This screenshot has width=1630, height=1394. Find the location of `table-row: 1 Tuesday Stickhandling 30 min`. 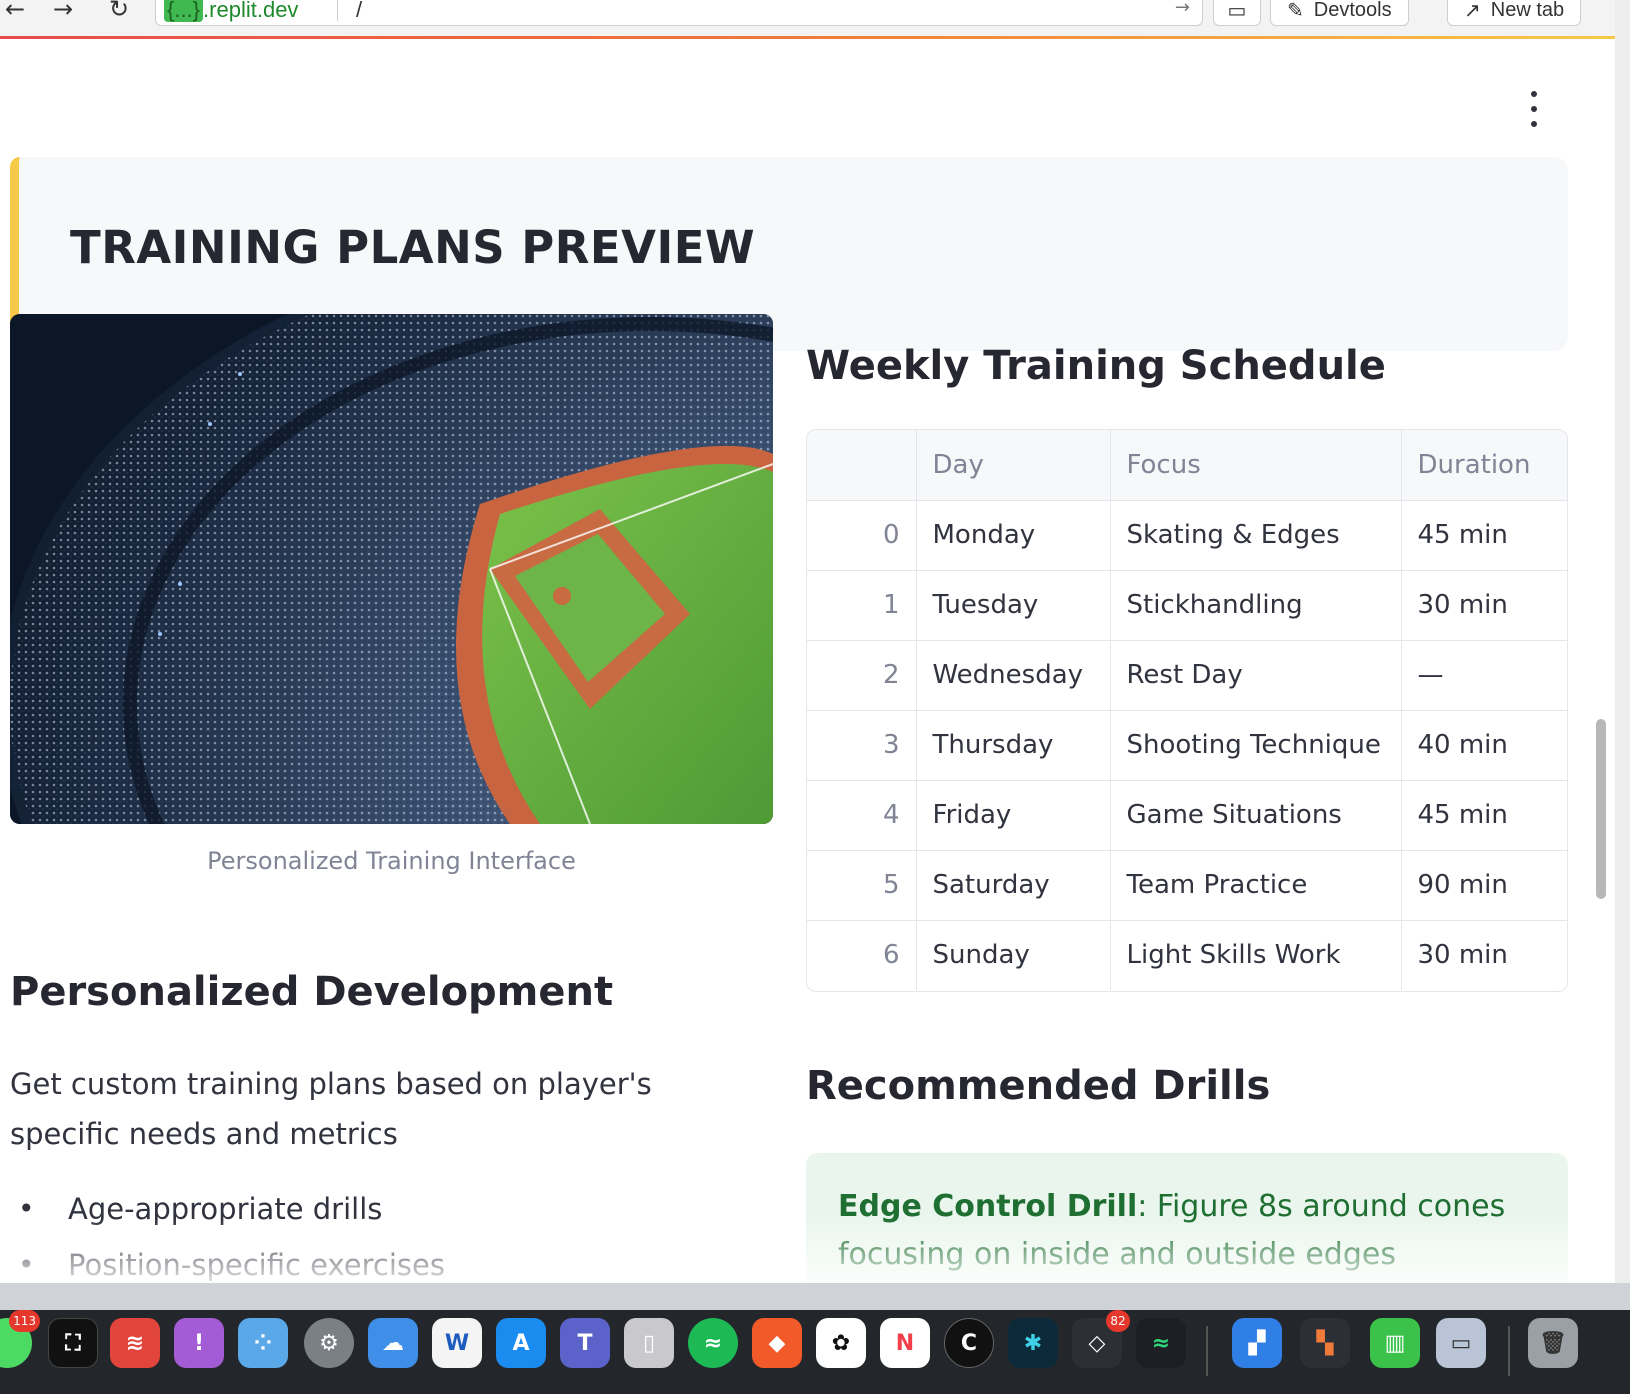

table-row: 1 Tuesday Stickhandling 30 min is located at coordinates (1187, 605).